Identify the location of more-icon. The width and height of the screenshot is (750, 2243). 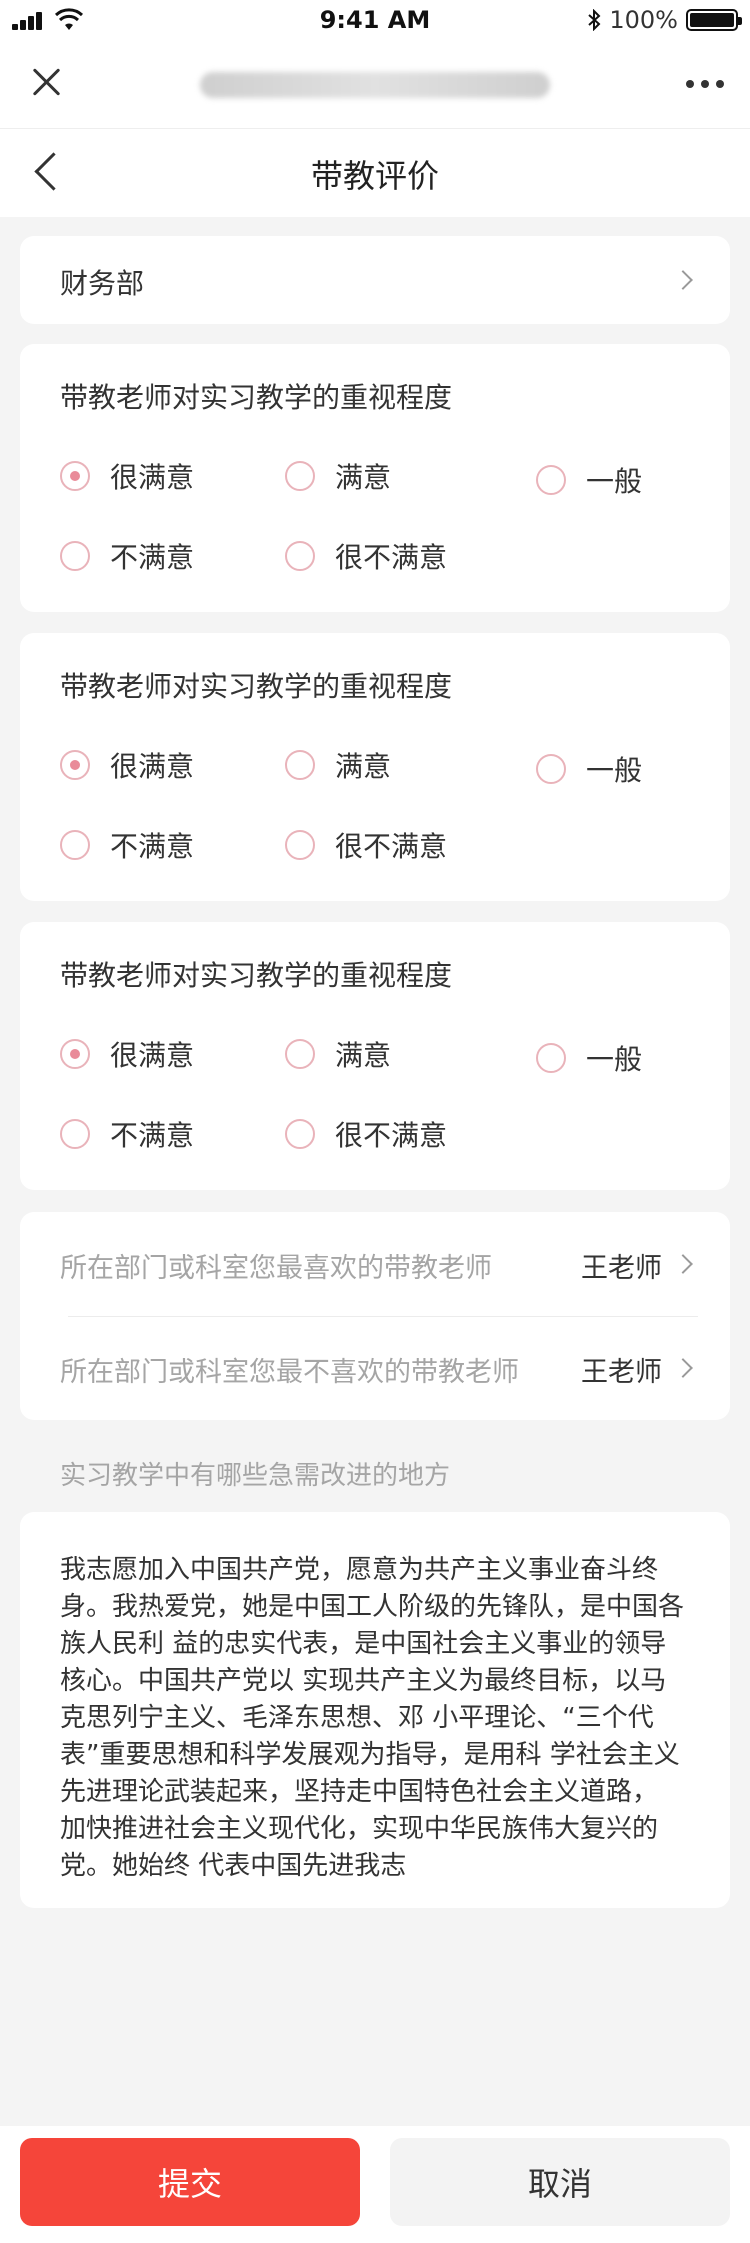
(705, 84).